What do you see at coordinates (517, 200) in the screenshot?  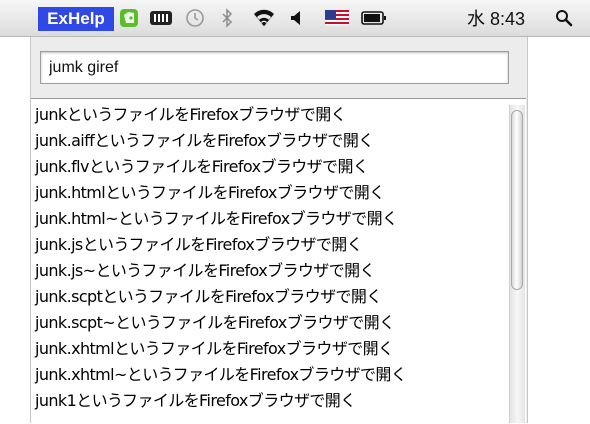 I see `scrollbar-thumb` at bounding box center [517, 200].